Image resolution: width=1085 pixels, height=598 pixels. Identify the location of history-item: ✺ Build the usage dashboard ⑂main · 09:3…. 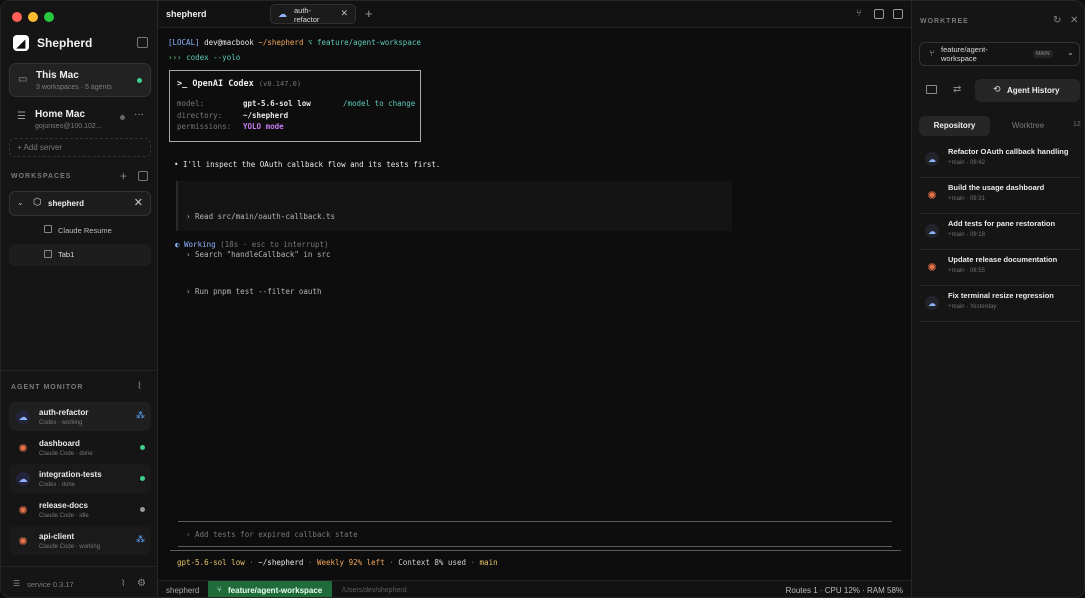
(1000, 196).